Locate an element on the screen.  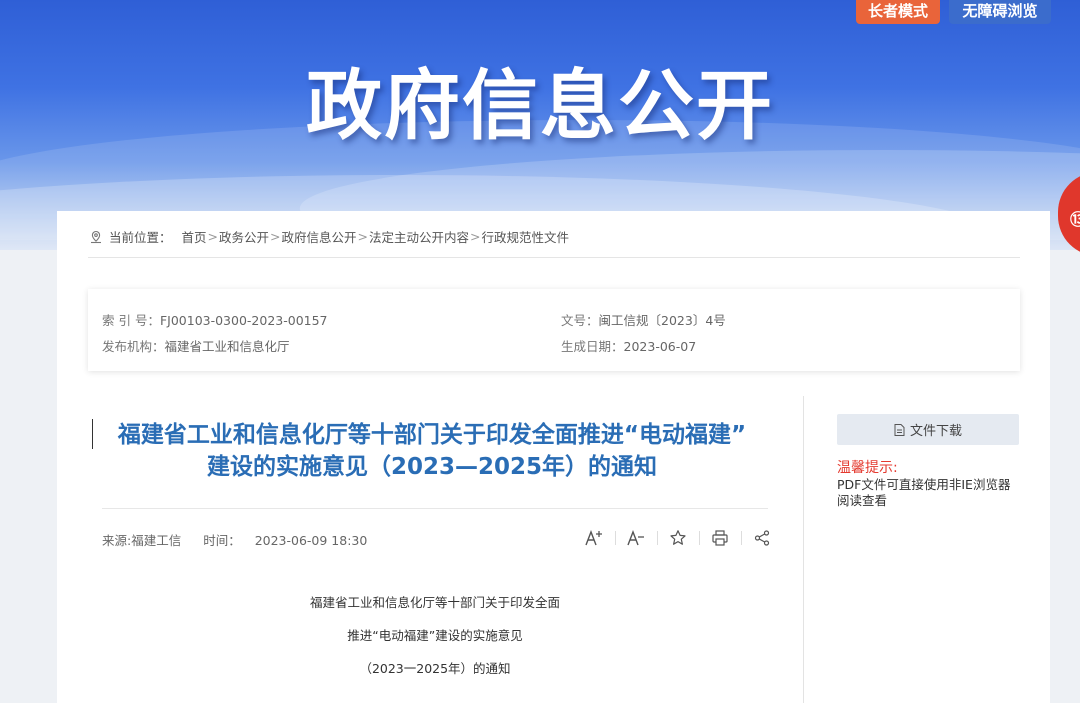
generated-date: 生成日期：2023-06-07 is located at coordinates (628, 345).